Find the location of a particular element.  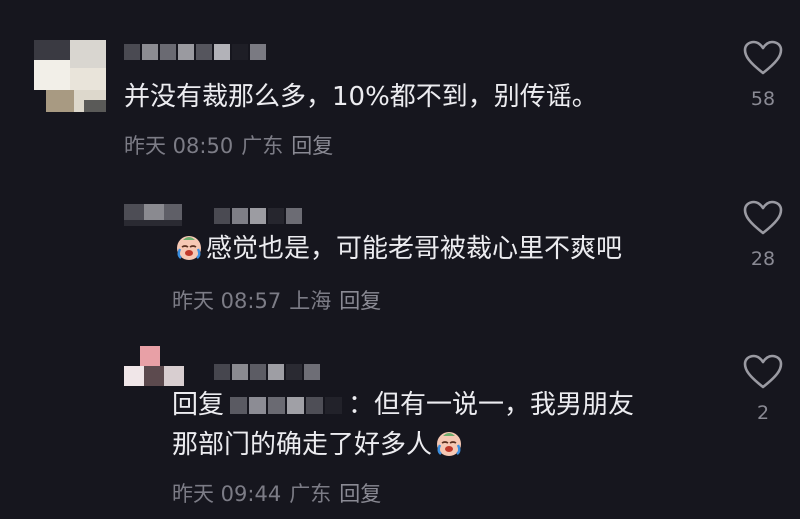

comment-meta: 昨天 09:44 广东 回复 is located at coordinates (280, 493).